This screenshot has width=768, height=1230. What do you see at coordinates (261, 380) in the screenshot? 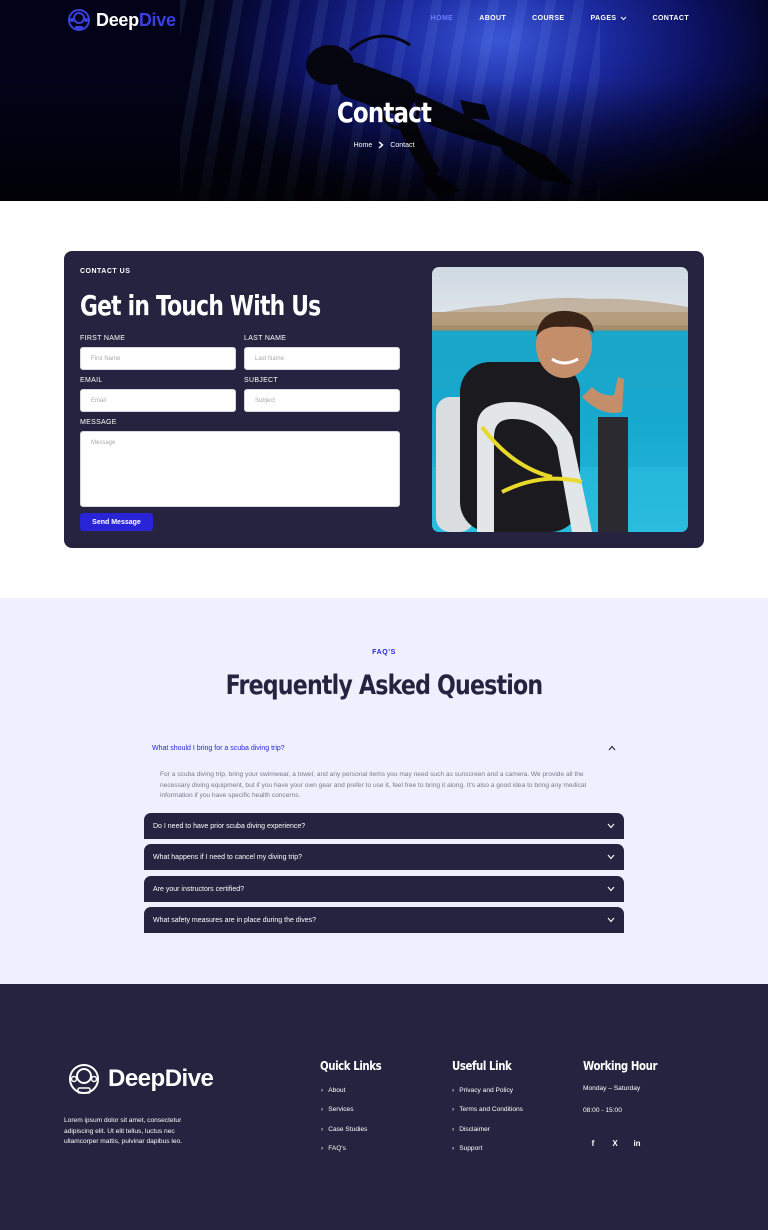
I see `subject-label: SUBJECT` at bounding box center [261, 380].